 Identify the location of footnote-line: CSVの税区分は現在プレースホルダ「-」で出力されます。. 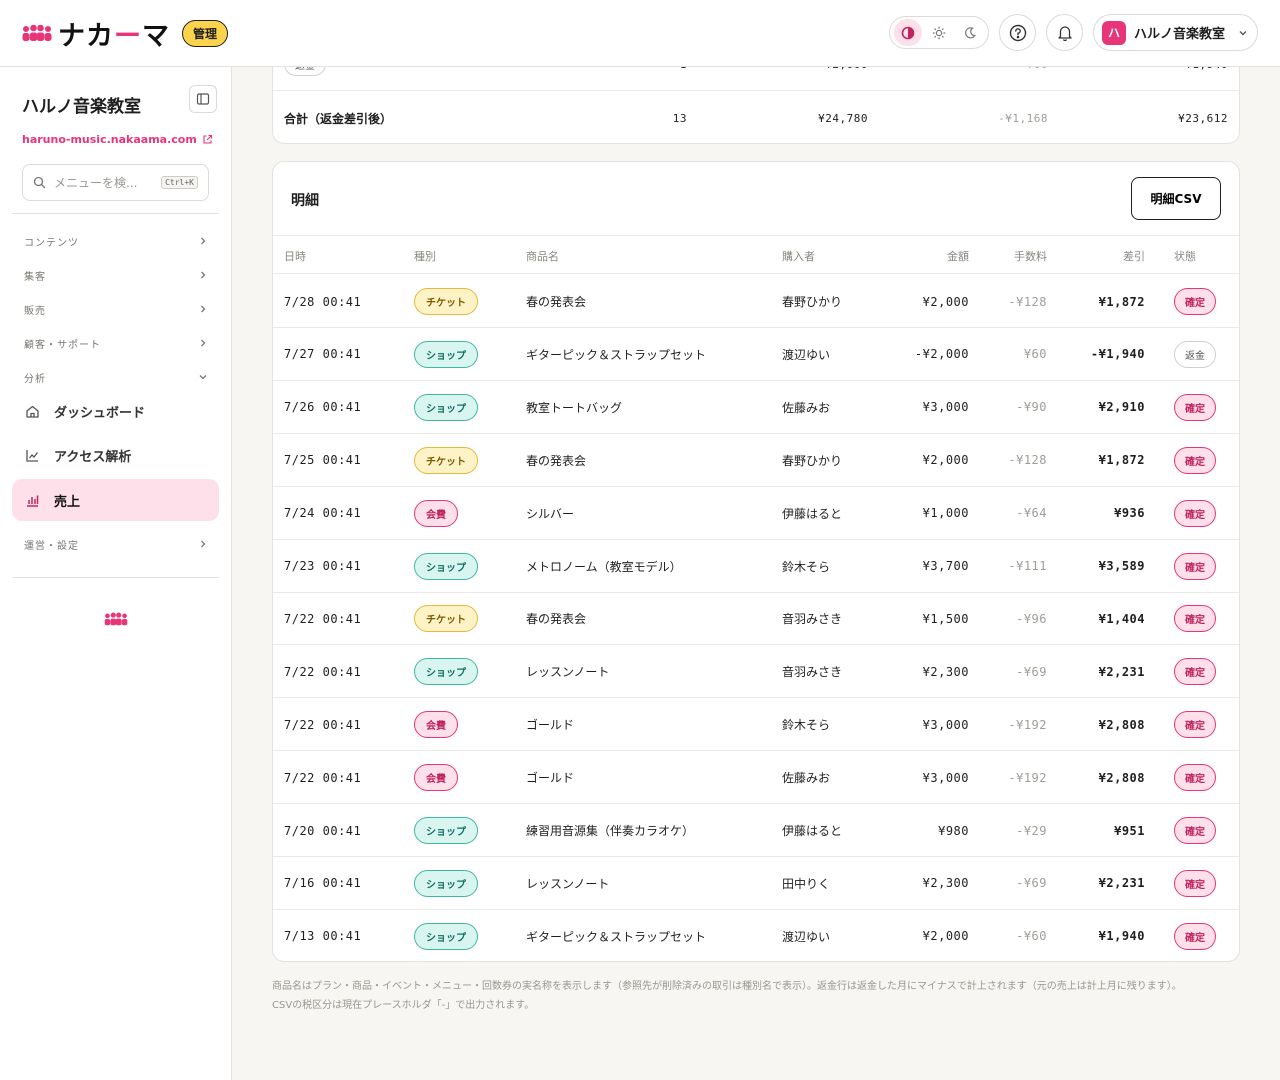
(403, 1005).